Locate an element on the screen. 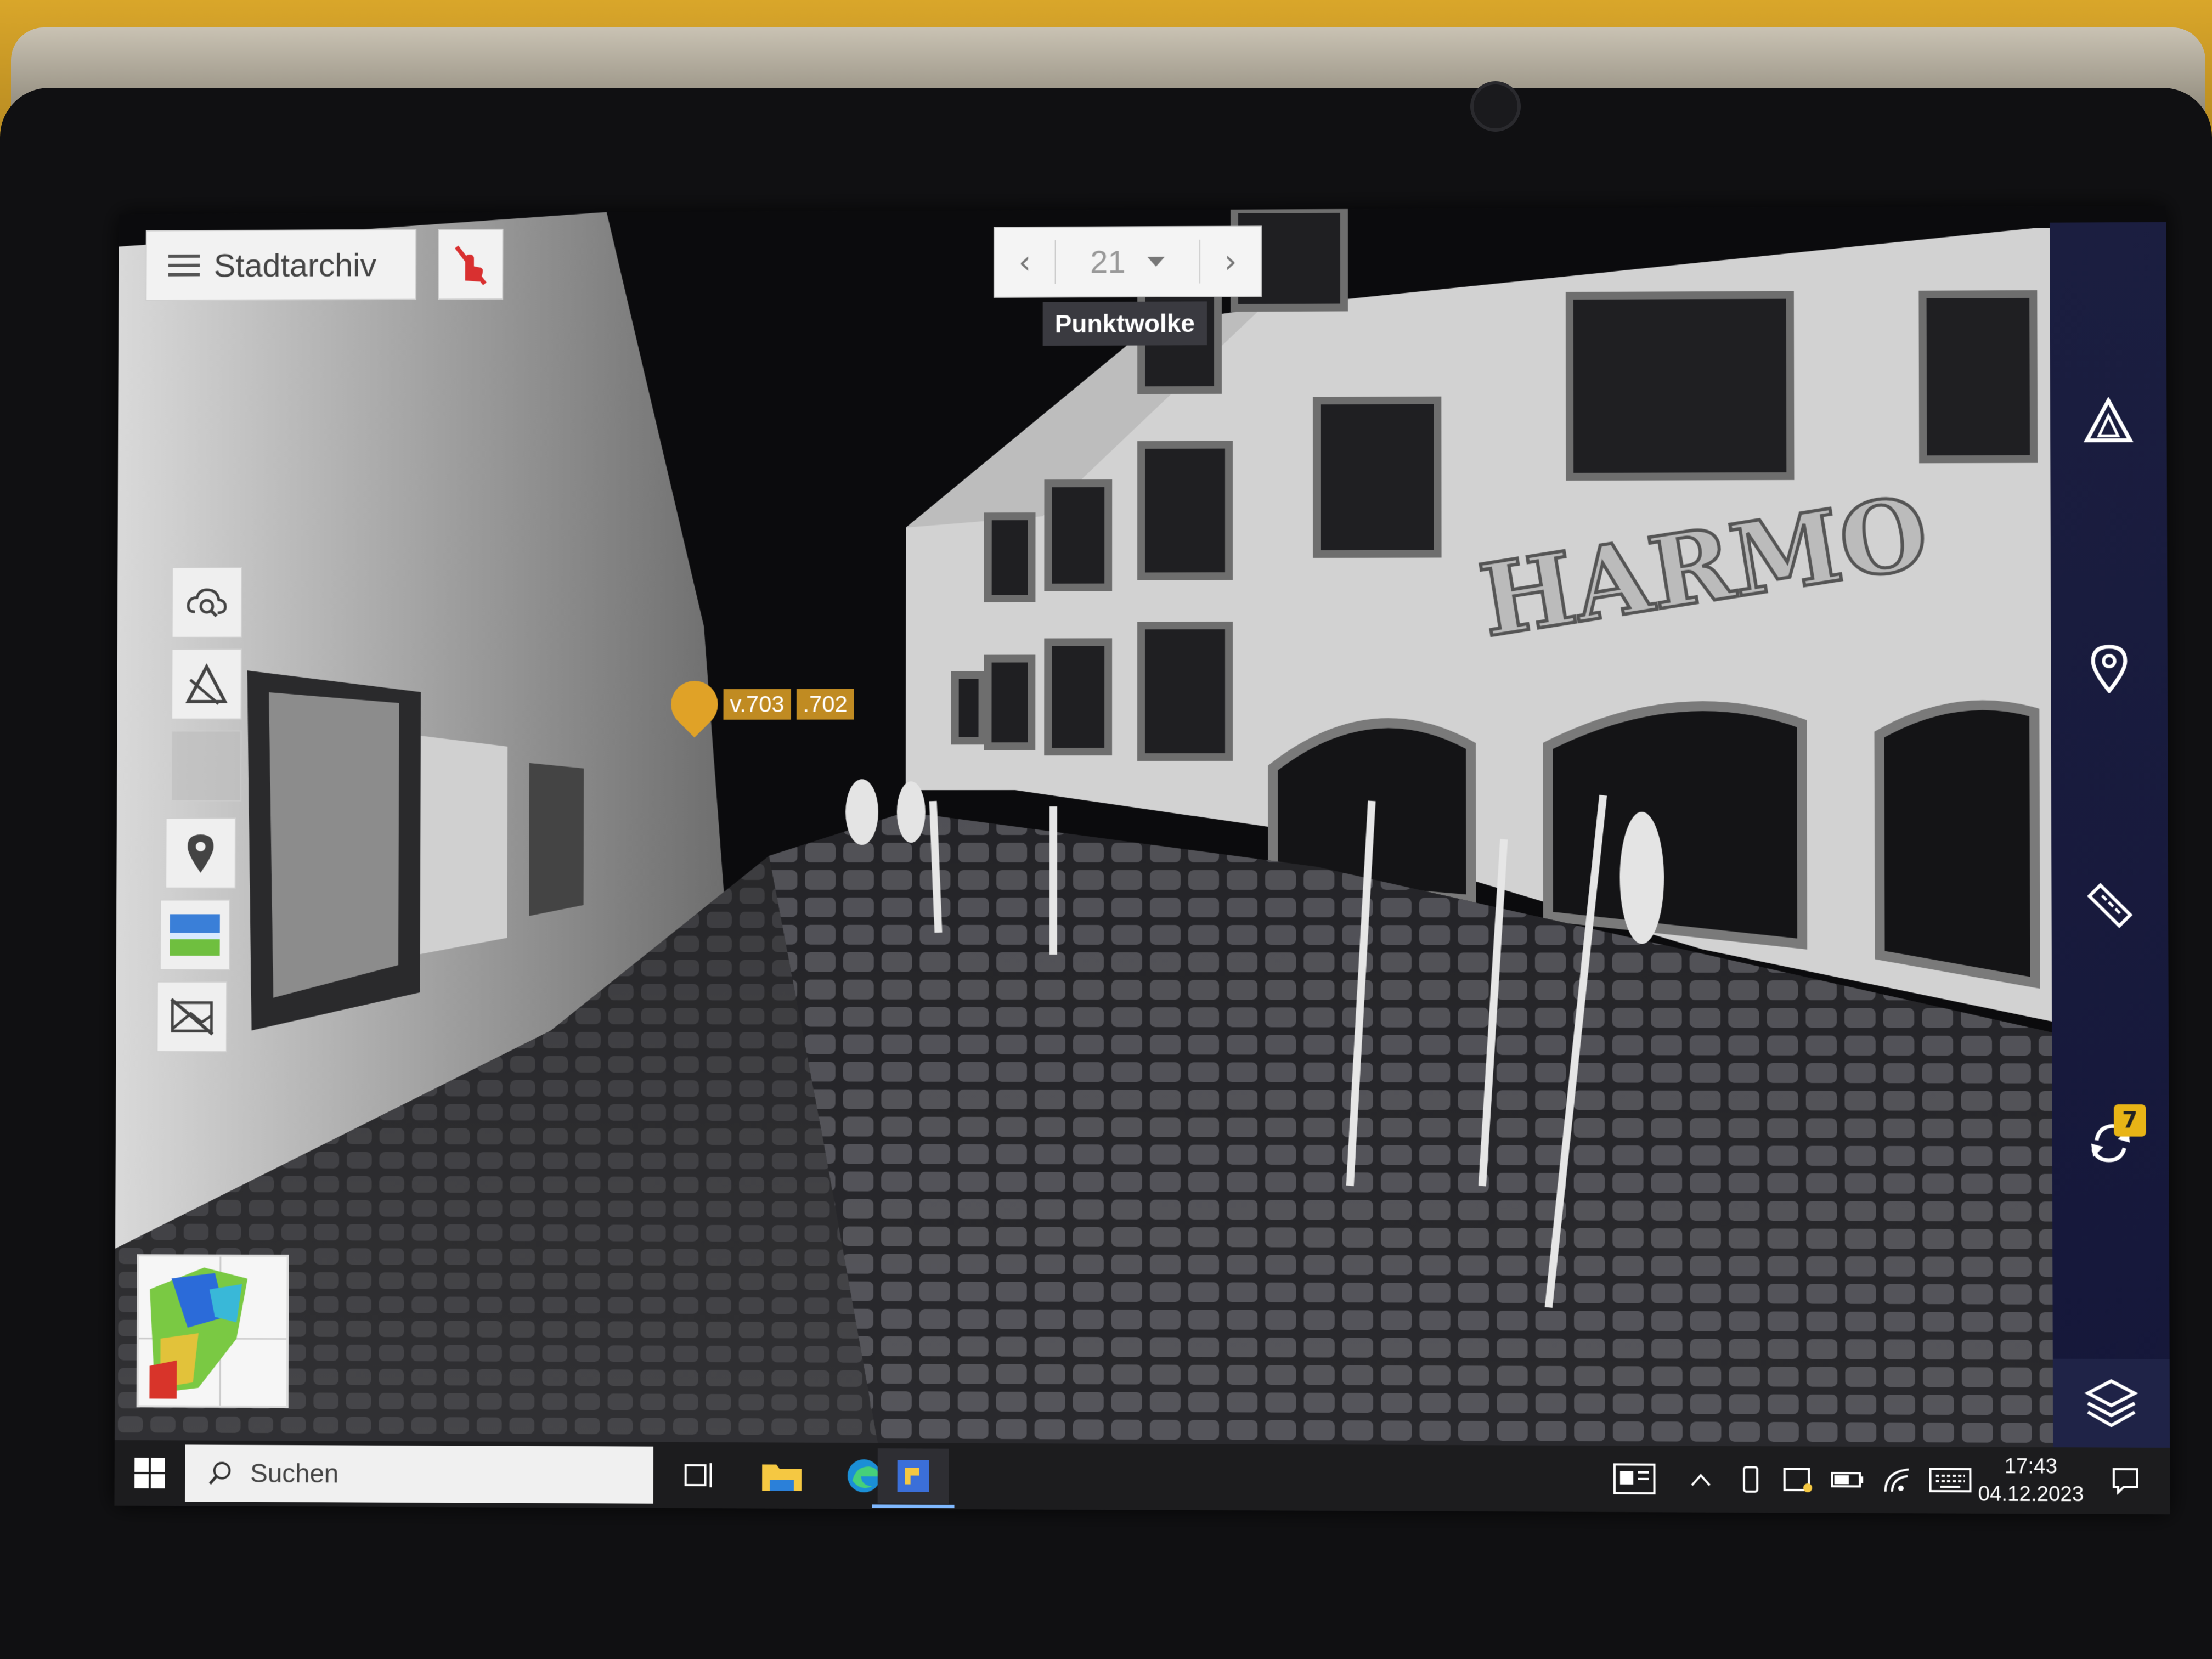 This screenshot has height=1659, width=2212. annotation-button is located at coordinates (2108, 420).